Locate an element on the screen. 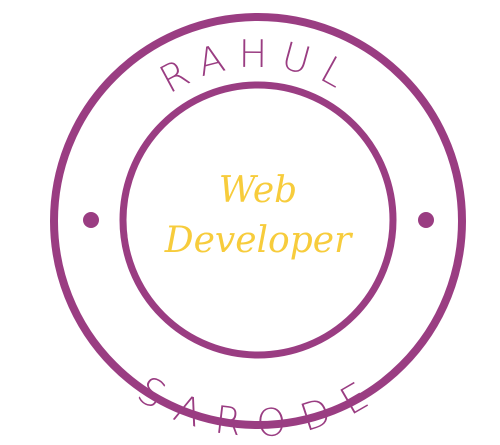 This screenshot has width=500, height=445. bottom-name: SARODE is located at coordinates (252, 406).